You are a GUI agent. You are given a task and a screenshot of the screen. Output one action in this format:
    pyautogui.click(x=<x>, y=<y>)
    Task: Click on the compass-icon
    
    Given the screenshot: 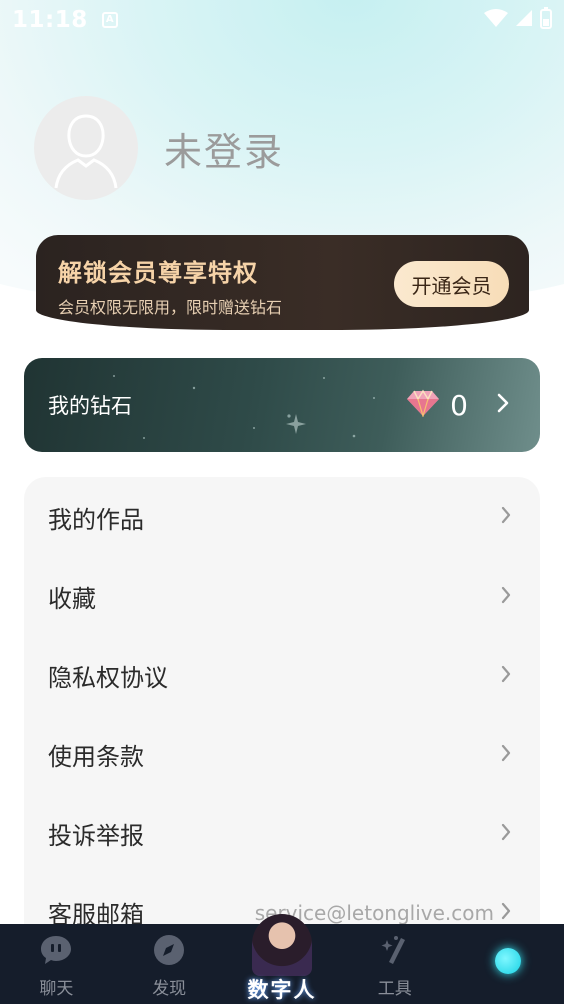 What is the action you would take?
    pyautogui.click(x=169, y=952)
    